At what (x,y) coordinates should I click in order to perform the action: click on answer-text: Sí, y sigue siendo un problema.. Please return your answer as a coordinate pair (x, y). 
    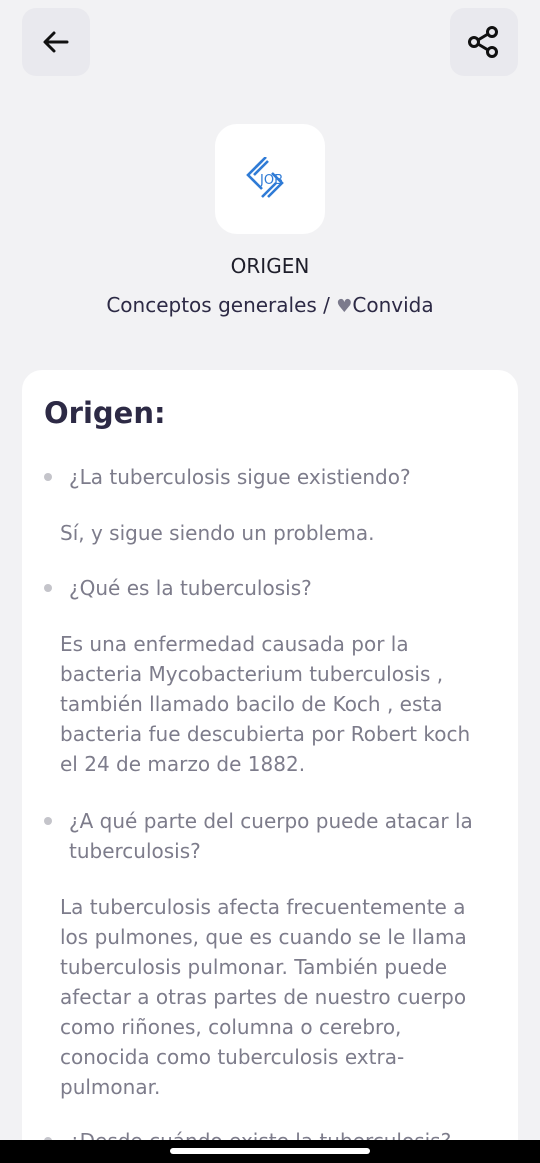
    Looking at the image, I should click on (217, 533).